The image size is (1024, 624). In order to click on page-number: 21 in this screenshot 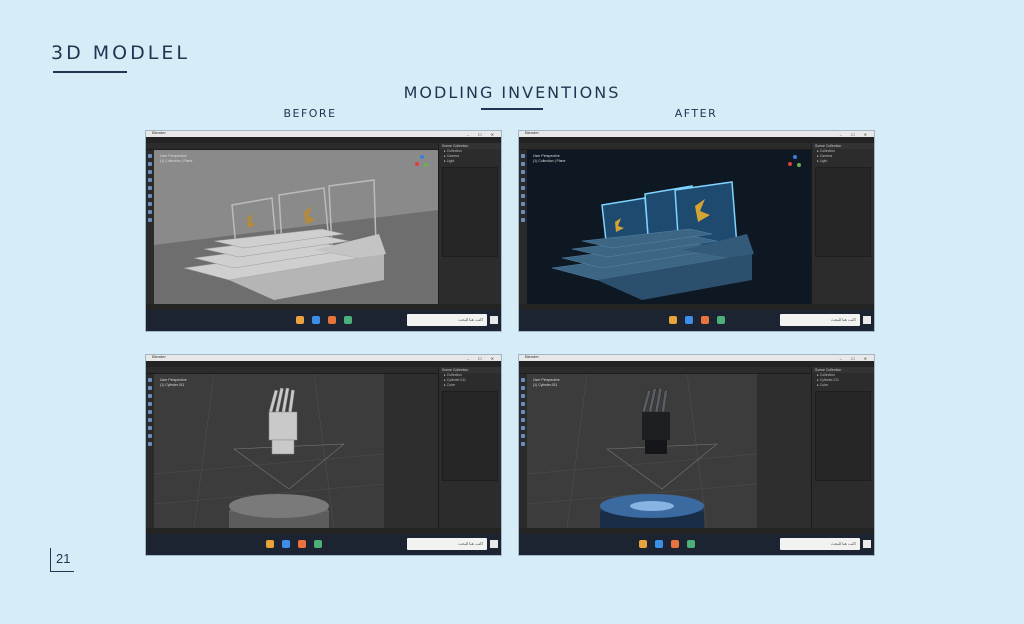, I will do `click(63, 558)`.